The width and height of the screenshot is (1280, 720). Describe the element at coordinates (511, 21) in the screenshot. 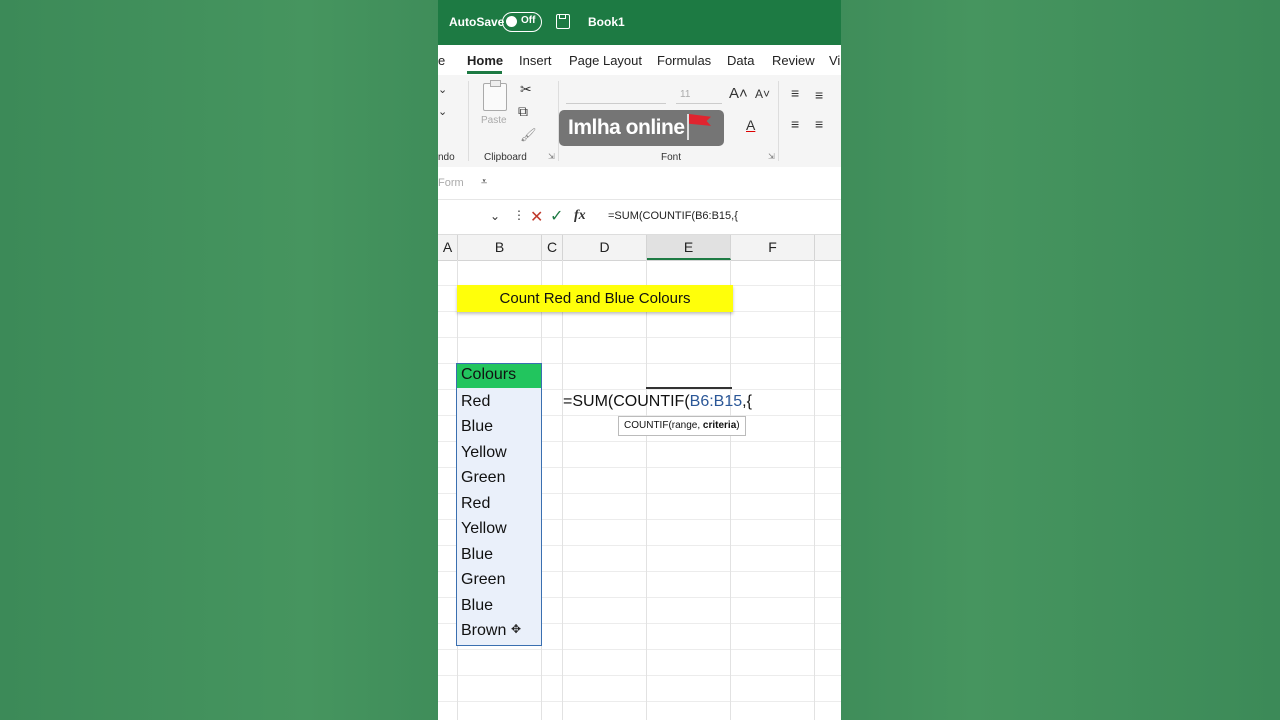

I see `toggle-knob` at that location.